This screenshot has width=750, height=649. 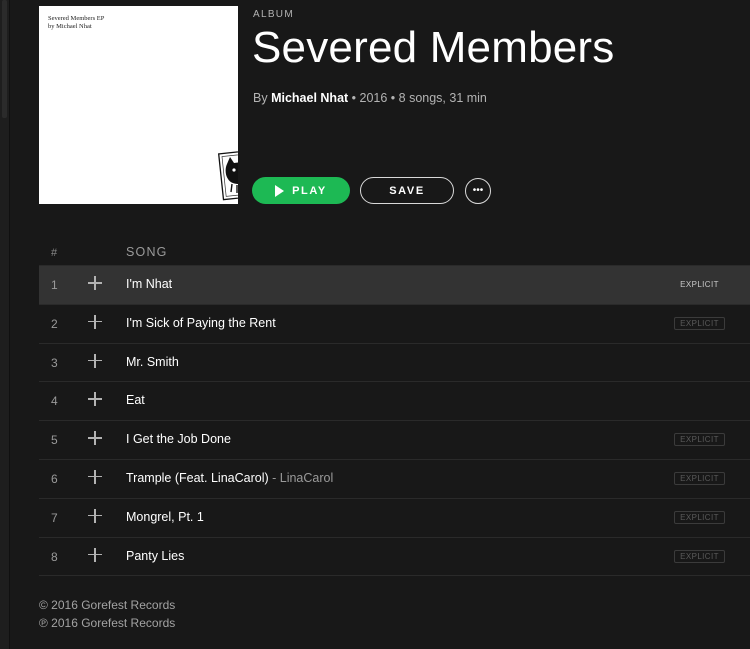 What do you see at coordinates (394, 557) in the screenshot?
I see `track-row: 8 Panty Lies EXPLICIT` at bounding box center [394, 557].